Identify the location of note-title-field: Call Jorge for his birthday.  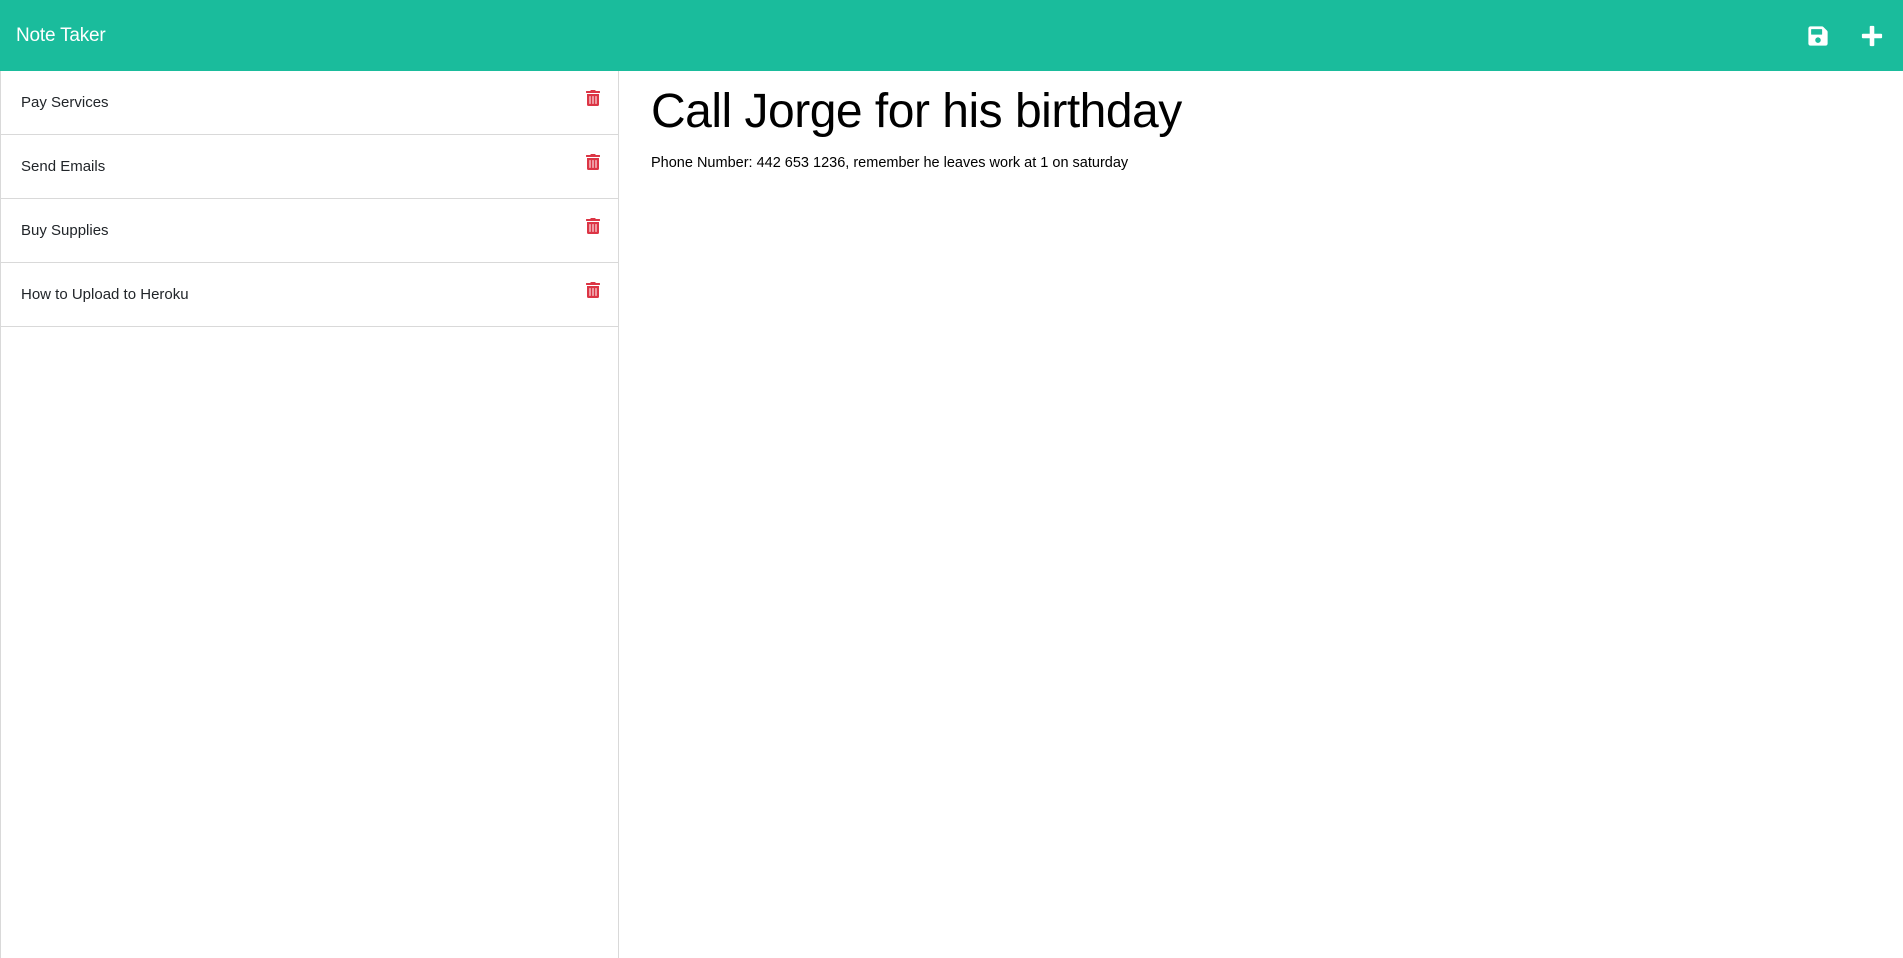
(1261, 112).